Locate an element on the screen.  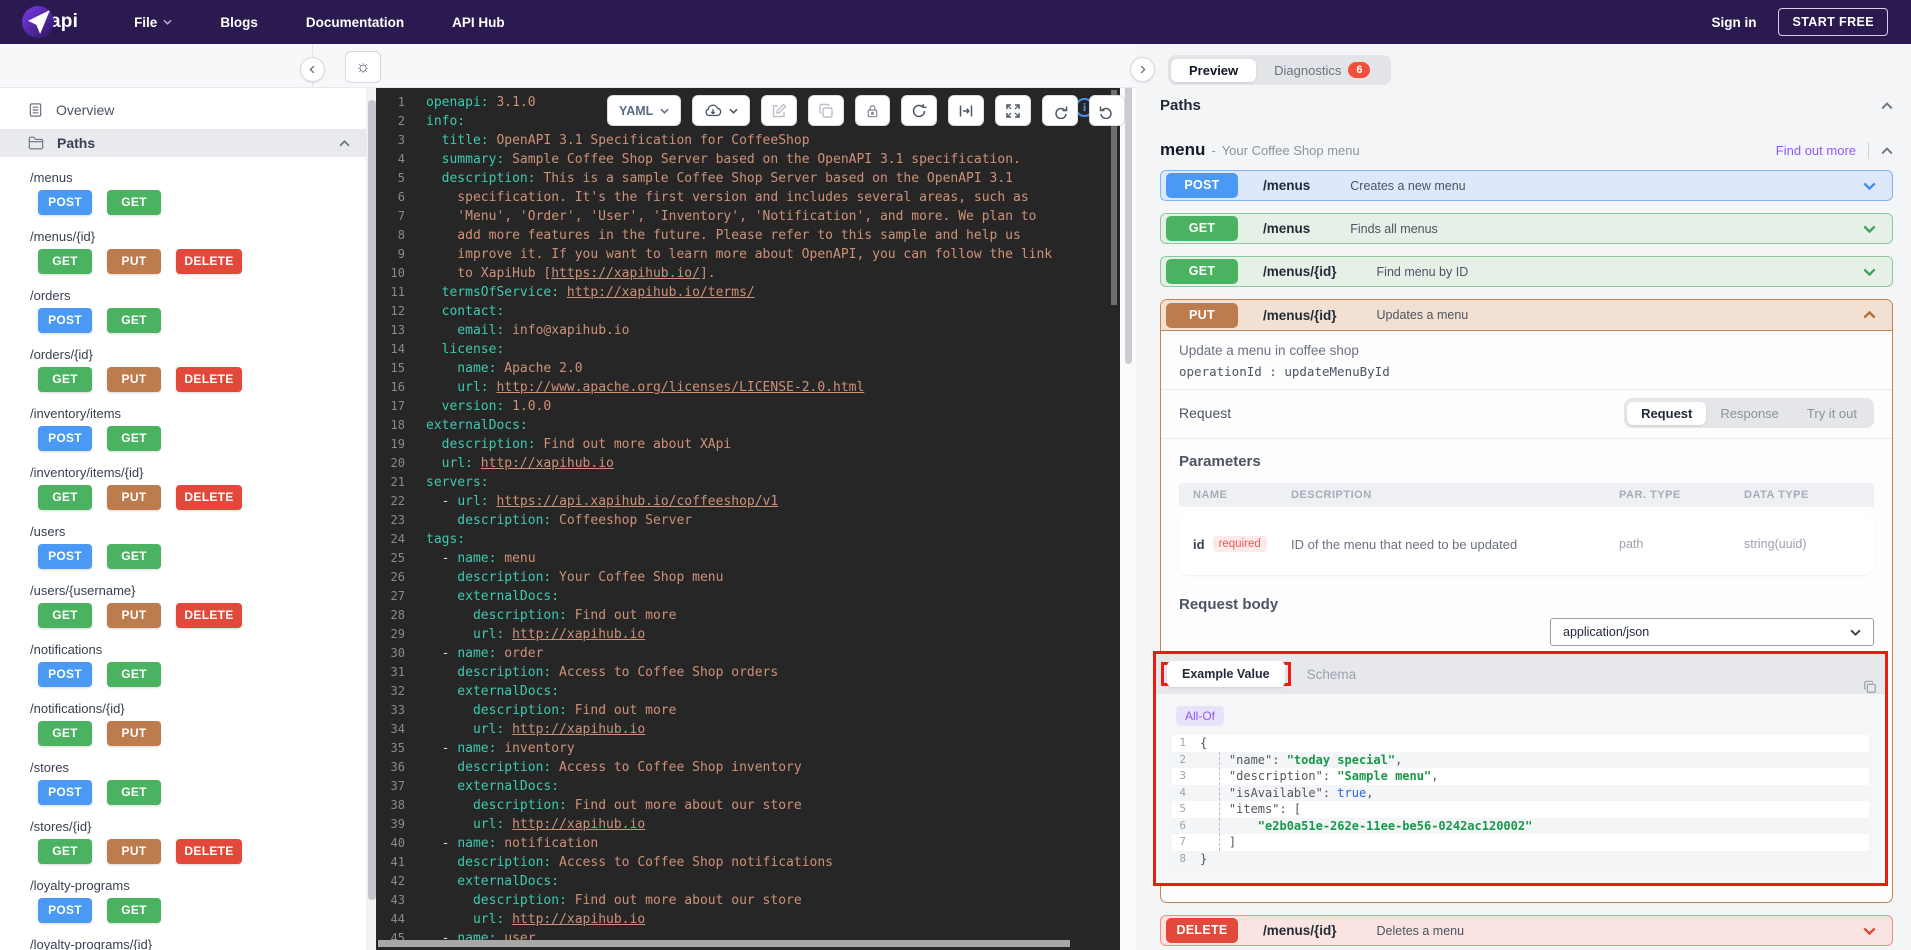
sidebar-item-overview: Overview is located at coordinates (183, 110).